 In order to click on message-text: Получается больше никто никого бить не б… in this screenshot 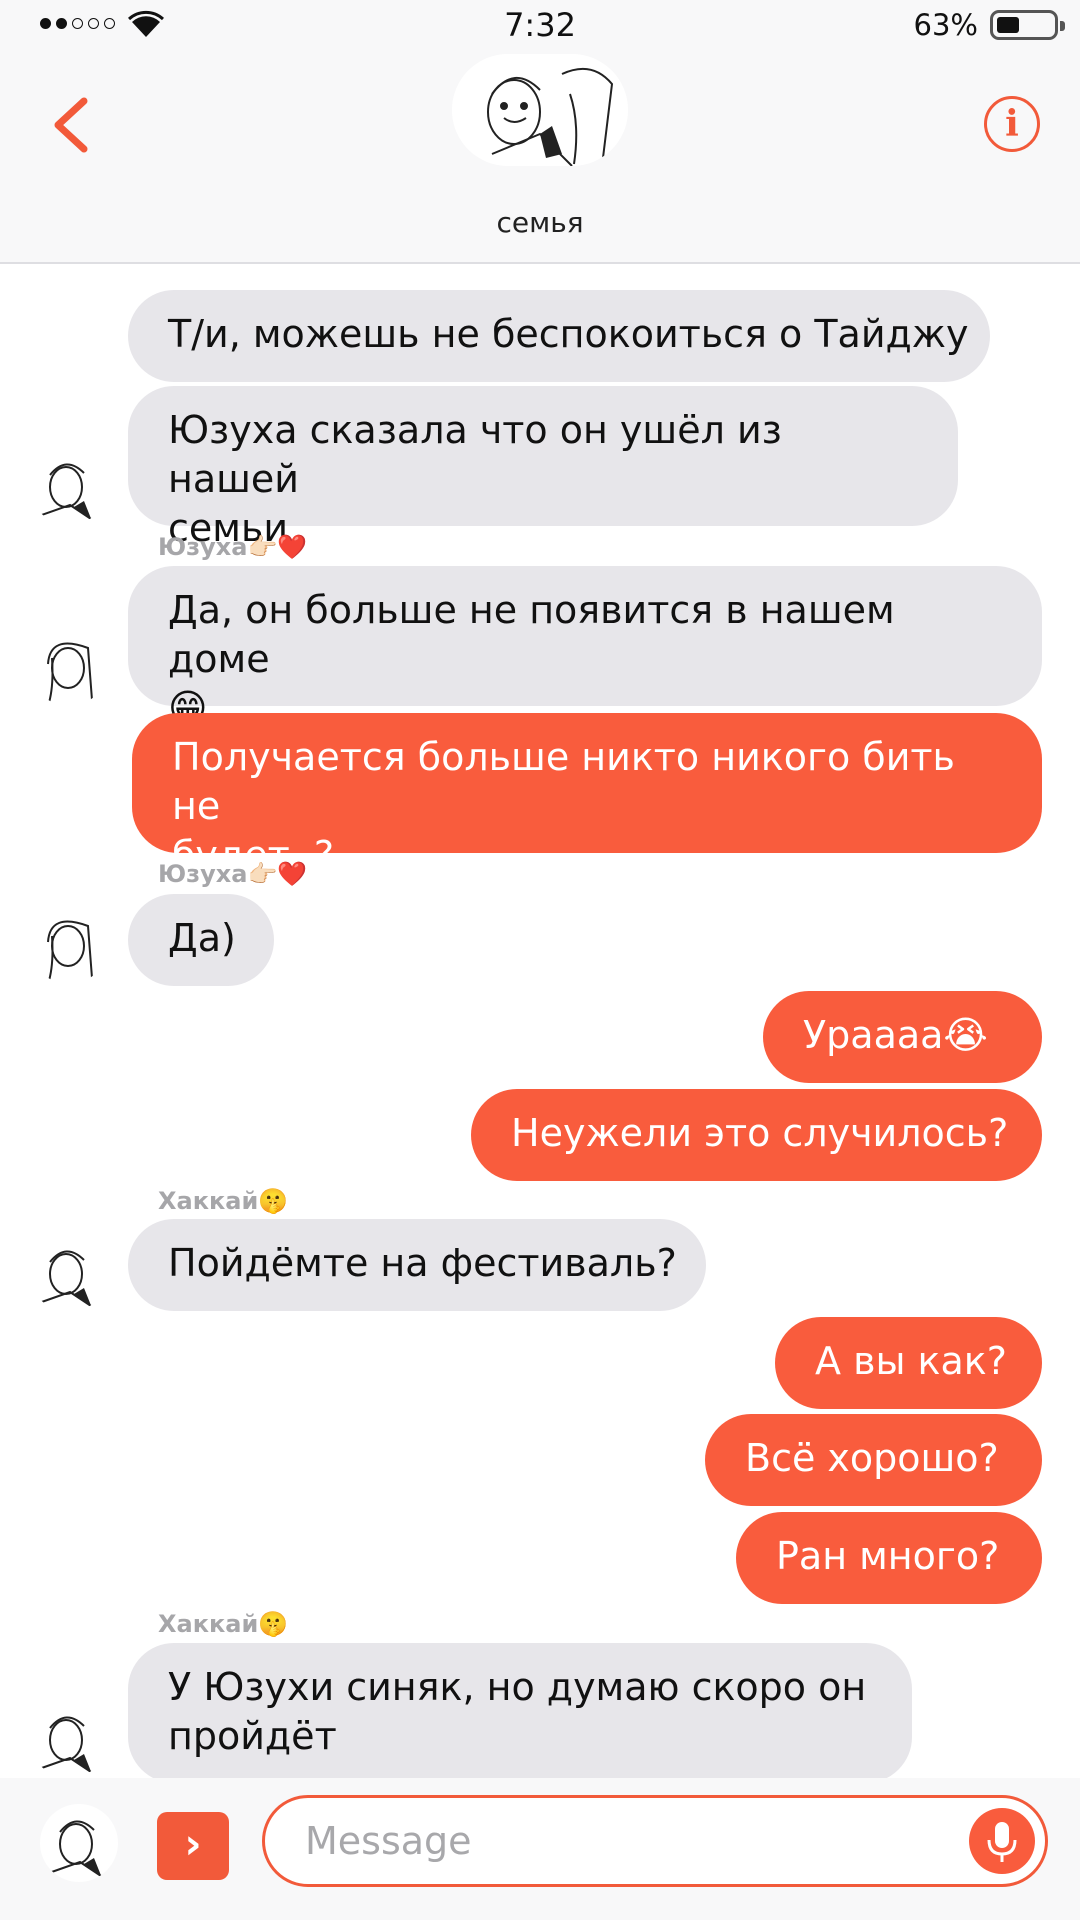, I will do `click(563, 806)`.